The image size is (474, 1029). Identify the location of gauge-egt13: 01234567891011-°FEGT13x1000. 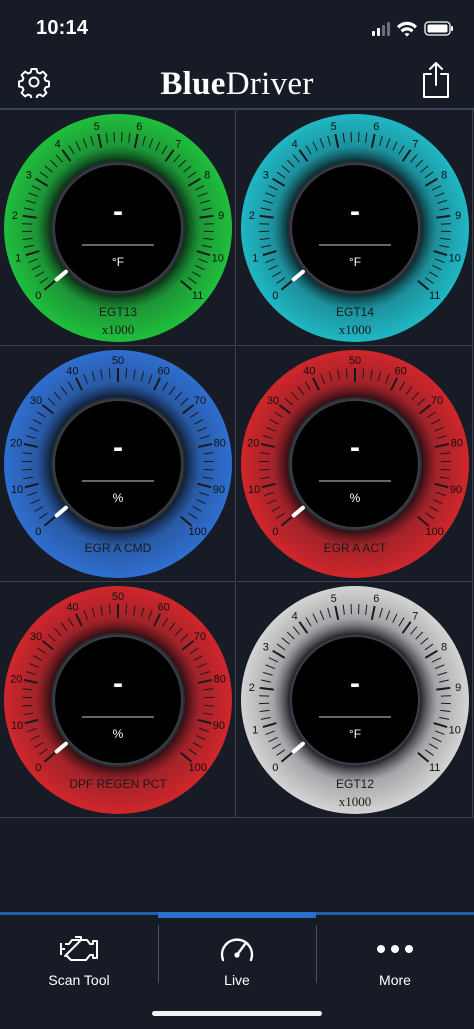
(118, 228).